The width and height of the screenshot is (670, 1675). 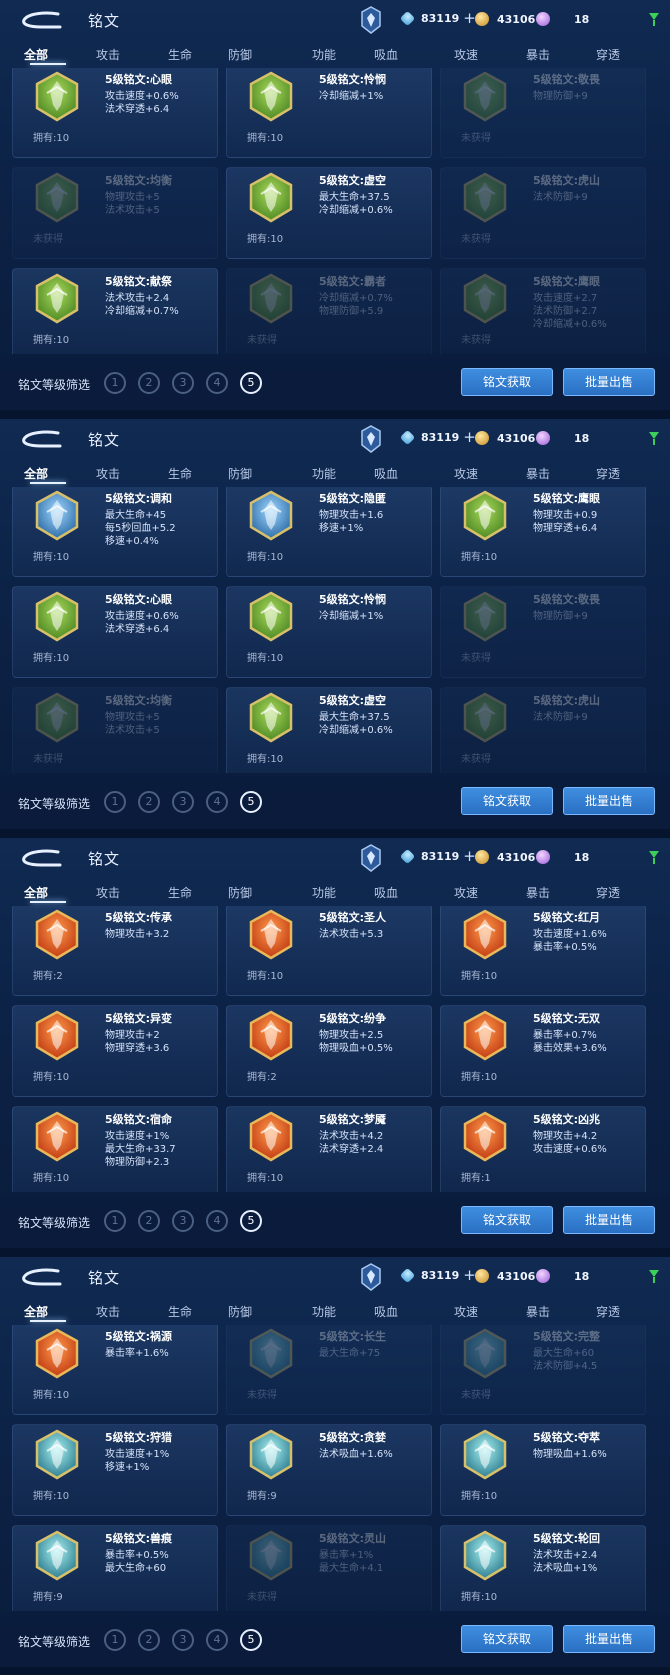 What do you see at coordinates (543, 1568) in the screenshot?
I see `rune-card: 5级铭文:轮回 法术攻击+2.4 法术吸血+1% 拥有:10` at bounding box center [543, 1568].